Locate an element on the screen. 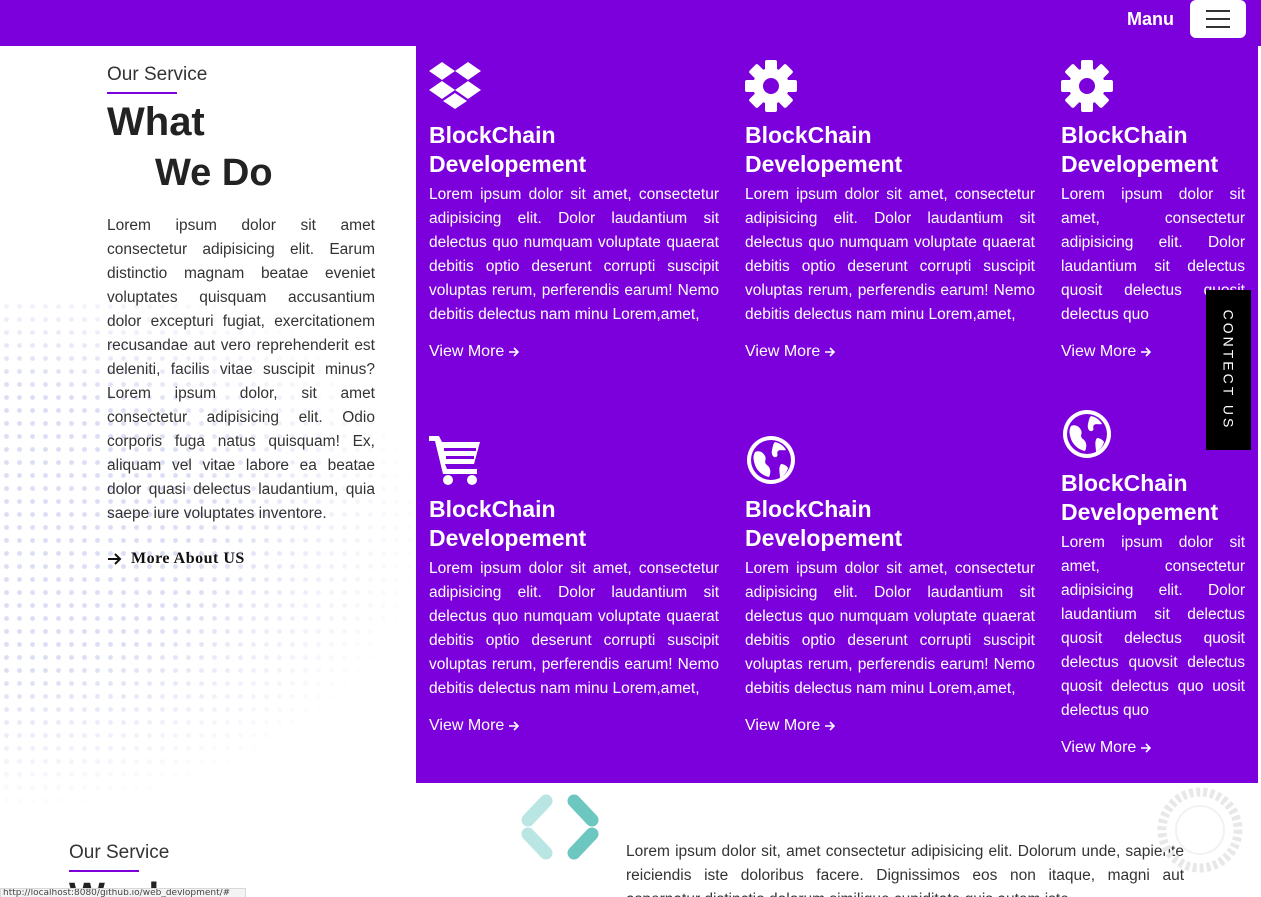 This screenshot has height=897, width=1261. menu-label: Manu is located at coordinates (1150, 19).